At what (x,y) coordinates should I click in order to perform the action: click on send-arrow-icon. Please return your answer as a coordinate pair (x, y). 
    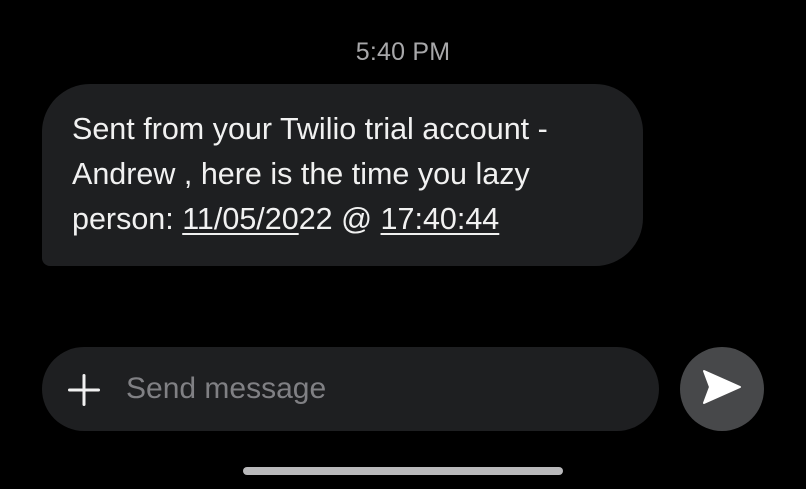
    Looking at the image, I should click on (722, 389).